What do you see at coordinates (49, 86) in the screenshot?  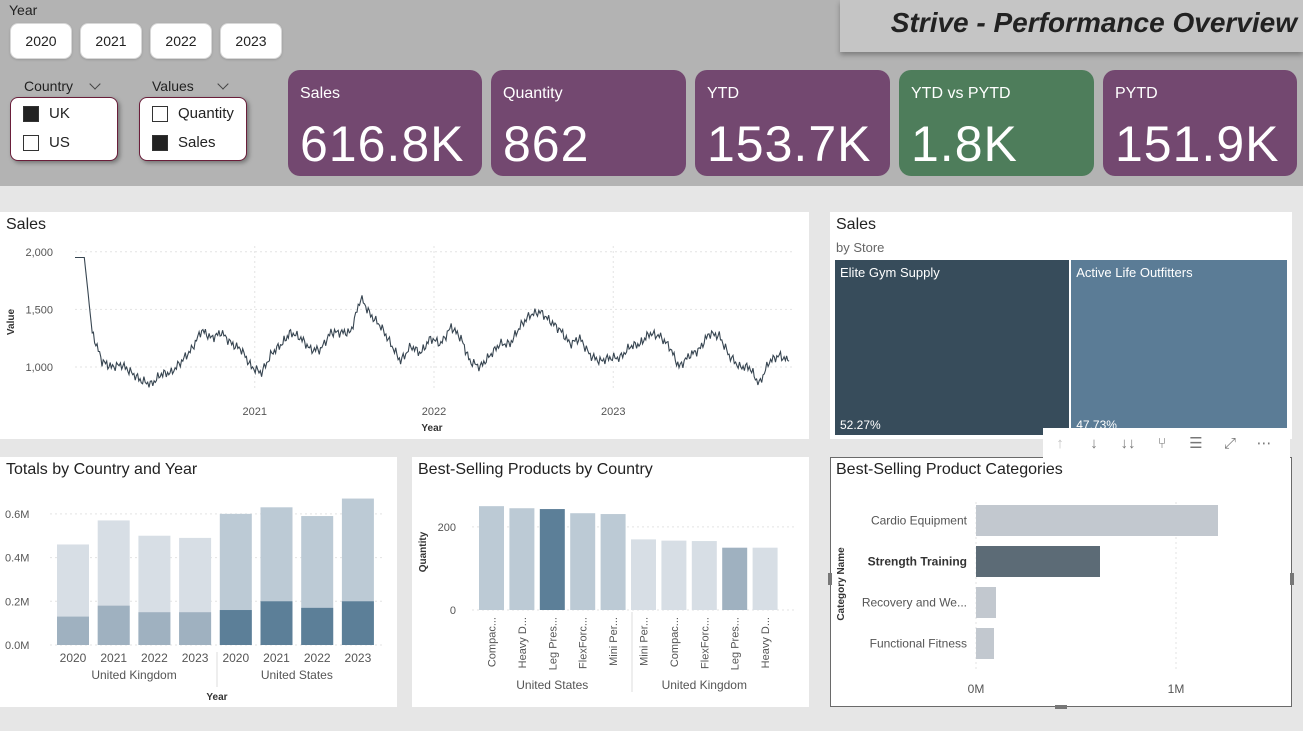 I see `country-slicer-label: Country` at bounding box center [49, 86].